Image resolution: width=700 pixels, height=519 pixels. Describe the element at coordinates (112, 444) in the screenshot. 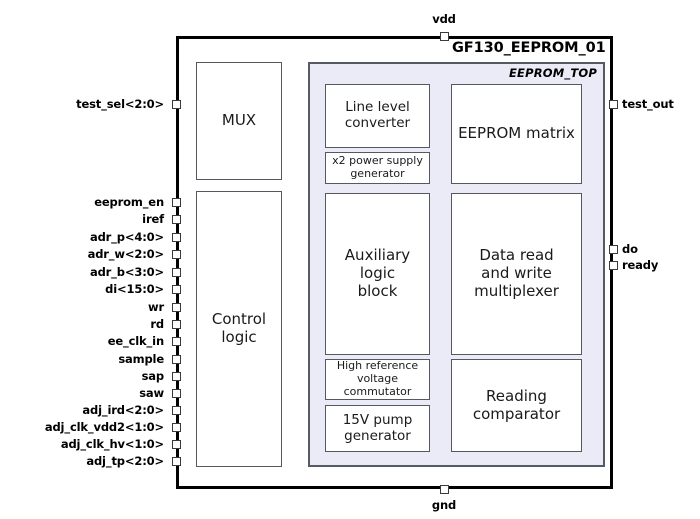

I see `pin-label-adj_clk_hv: adj_clk_hv<1:0>` at that location.